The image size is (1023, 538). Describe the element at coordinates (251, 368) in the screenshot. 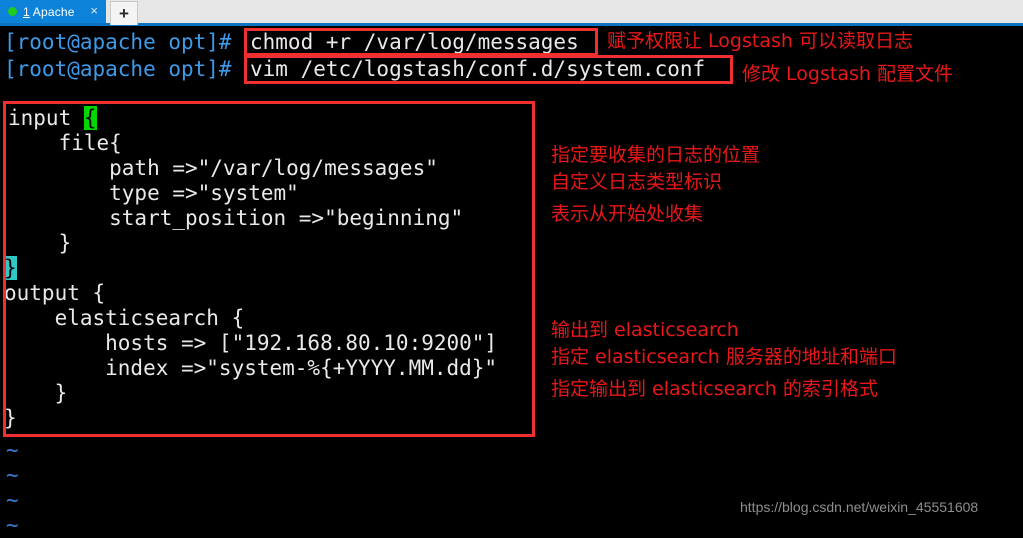

I see `editor-line-10: index =>"system-%{+YYYY.MM.dd}"` at that location.